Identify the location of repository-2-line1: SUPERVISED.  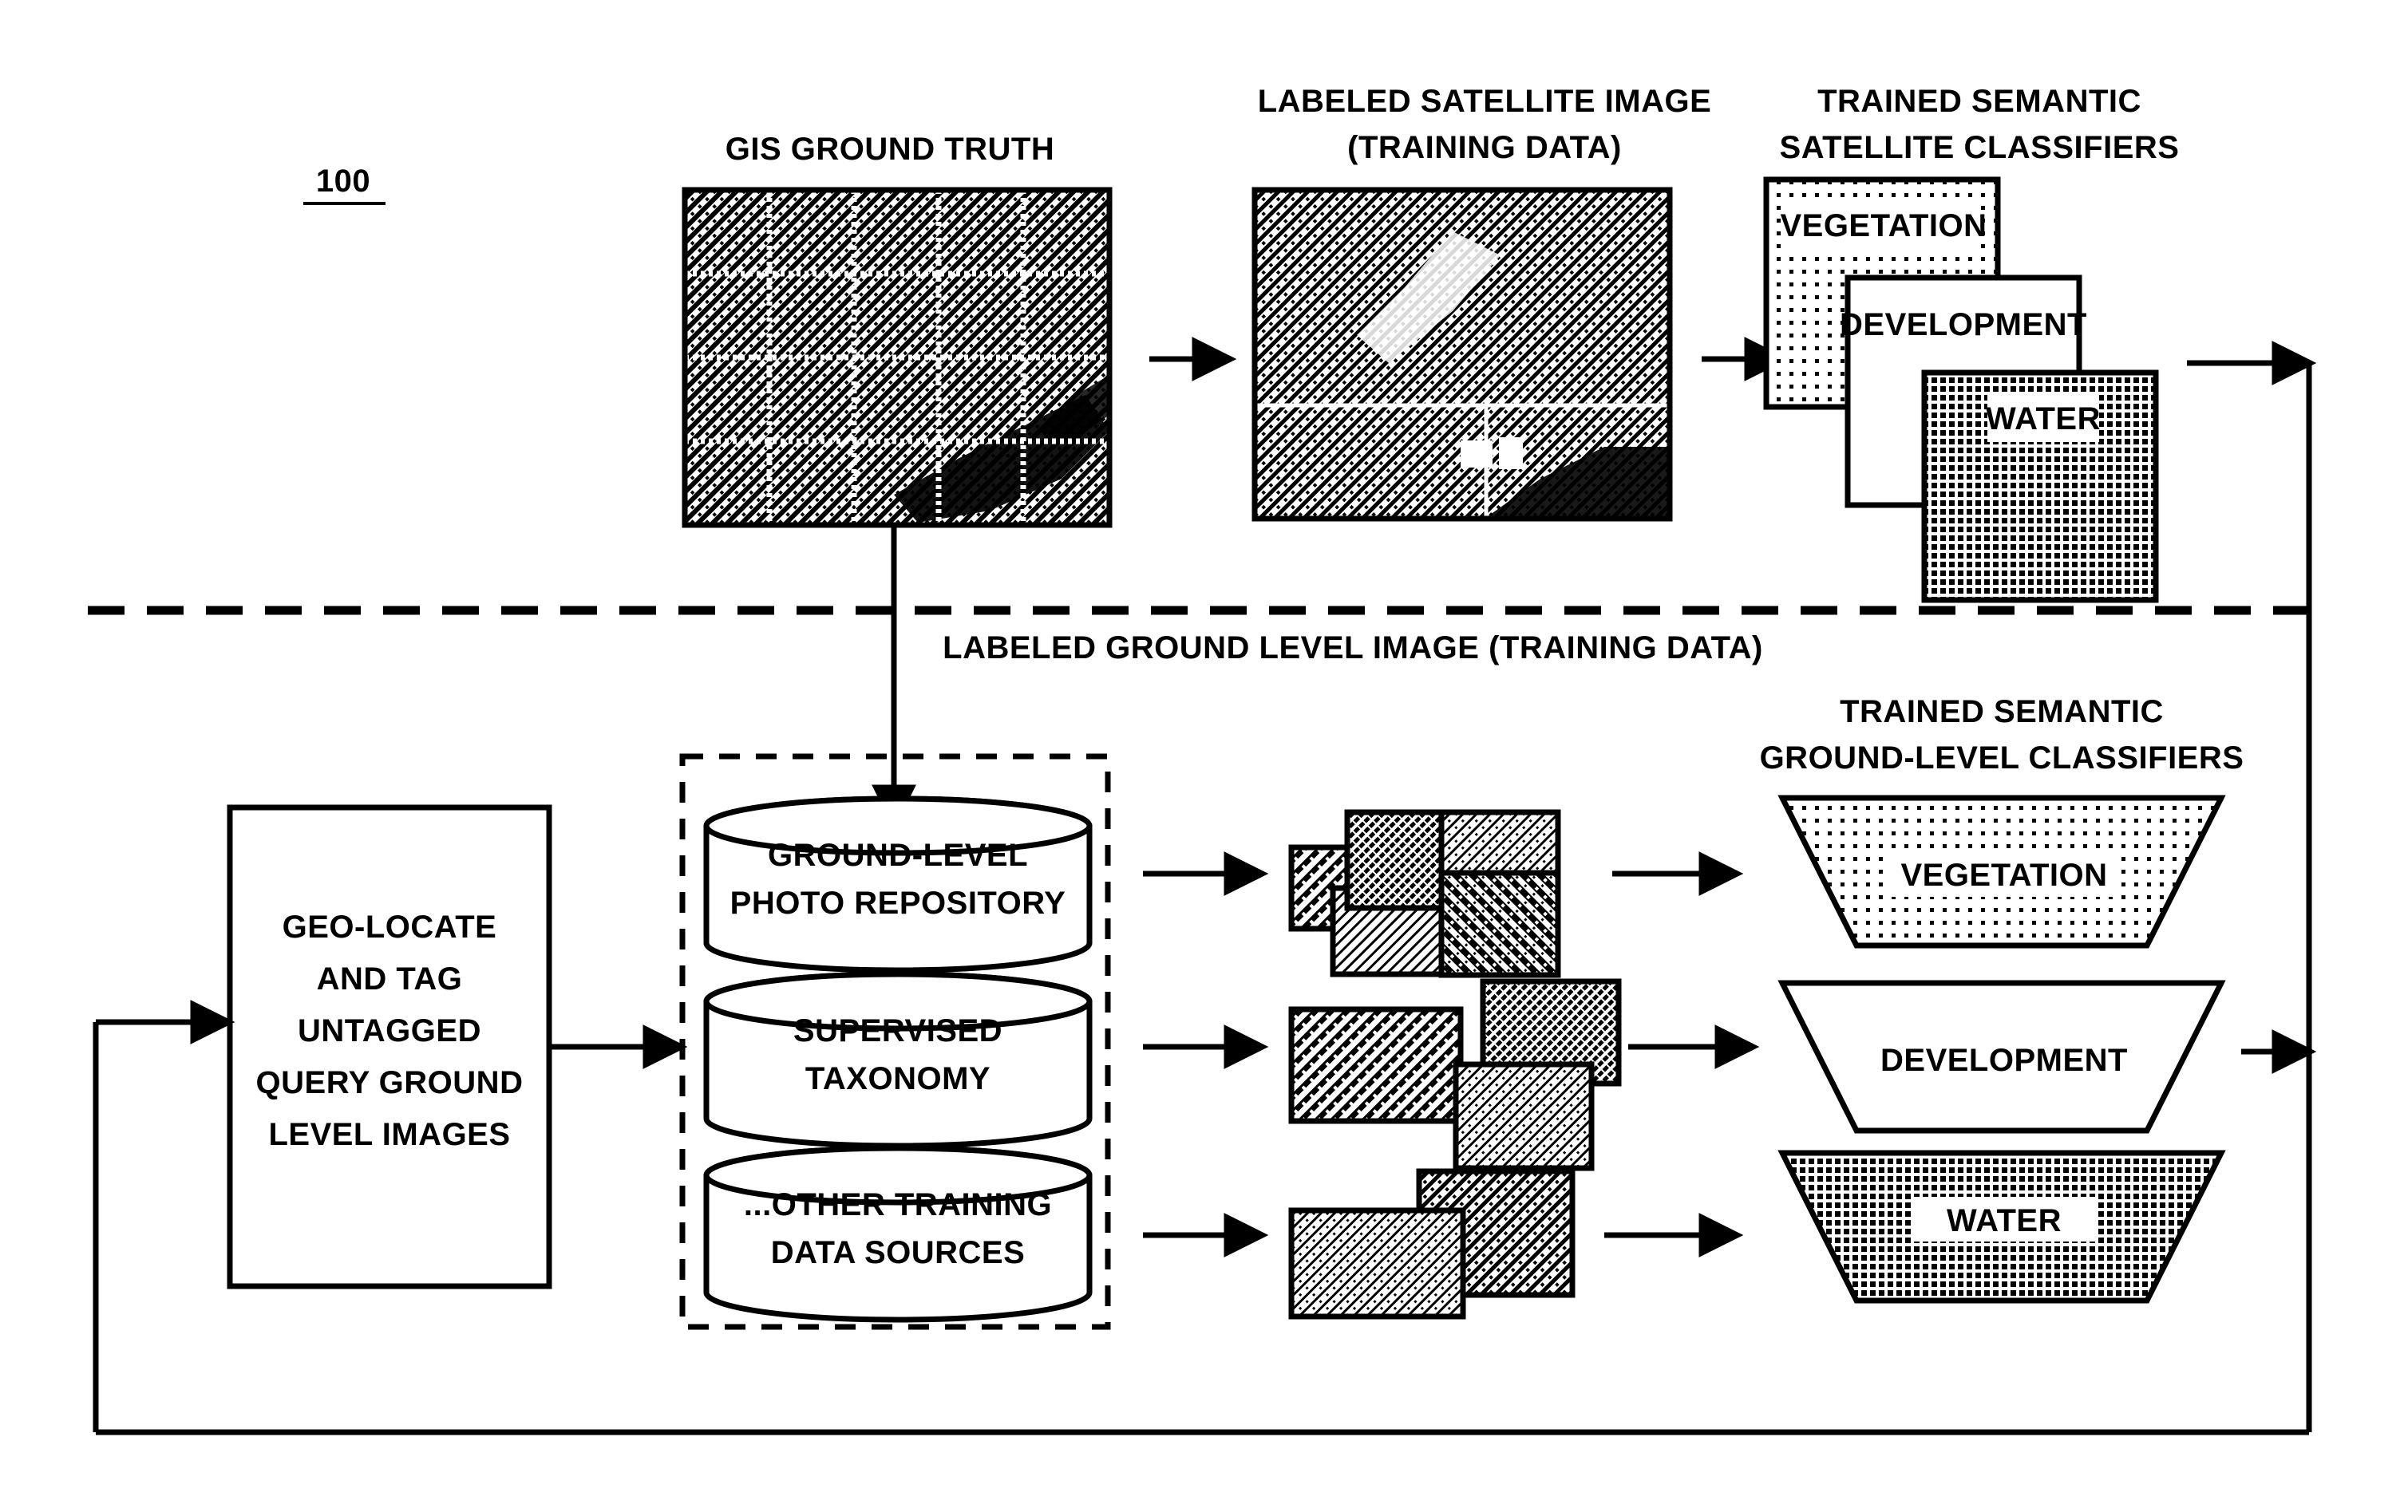
(897, 1030).